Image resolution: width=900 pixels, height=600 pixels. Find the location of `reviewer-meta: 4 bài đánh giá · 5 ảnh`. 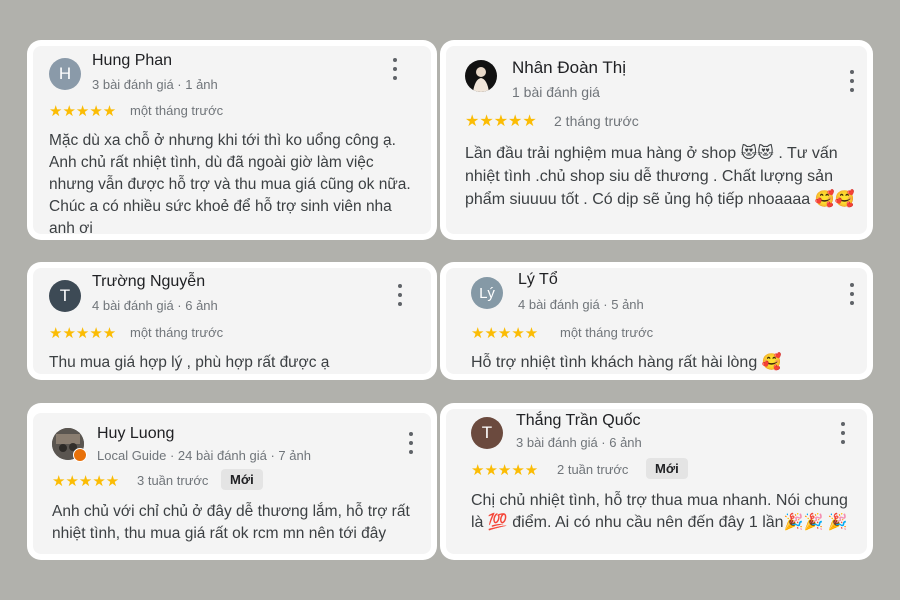

reviewer-meta: 4 bài đánh giá · 5 ảnh is located at coordinates (581, 304).